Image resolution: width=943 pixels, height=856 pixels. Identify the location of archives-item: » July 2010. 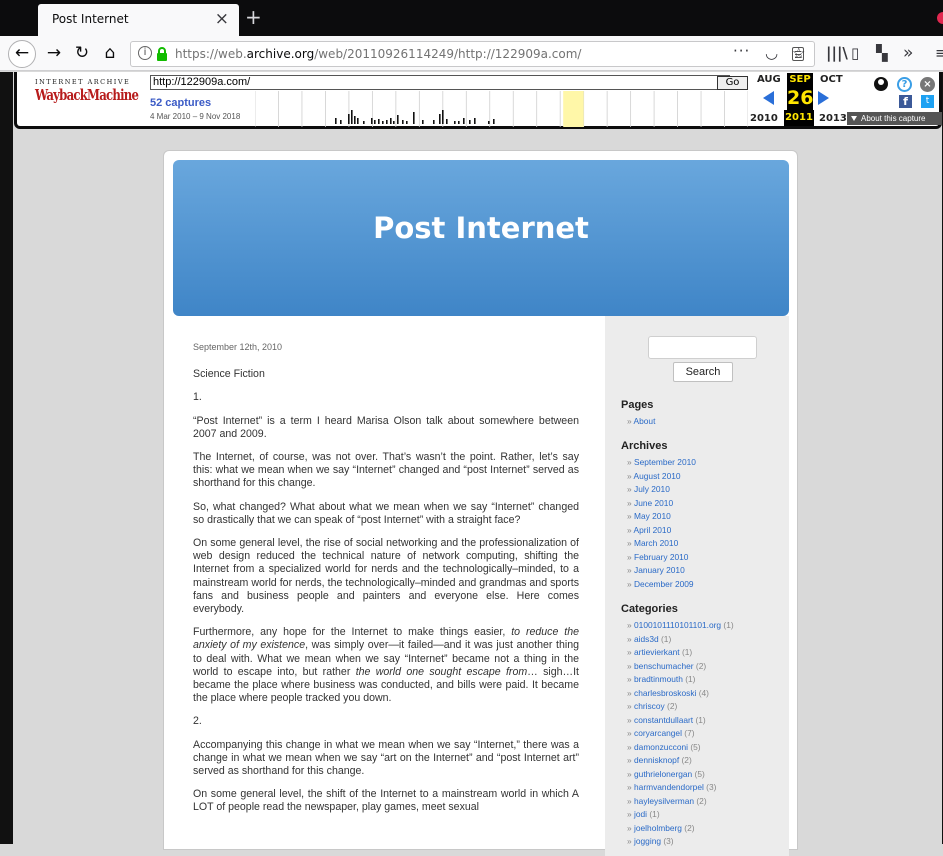
(661, 490).